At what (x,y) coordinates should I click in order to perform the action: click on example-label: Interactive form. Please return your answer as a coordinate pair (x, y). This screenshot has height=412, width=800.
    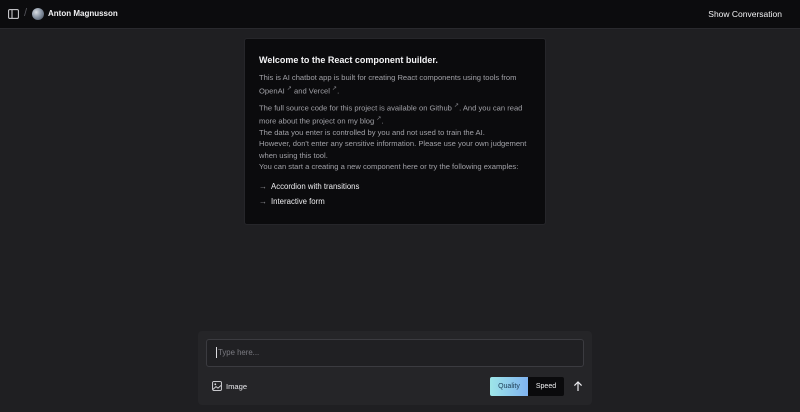
    Looking at the image, I should click on (298, 201).